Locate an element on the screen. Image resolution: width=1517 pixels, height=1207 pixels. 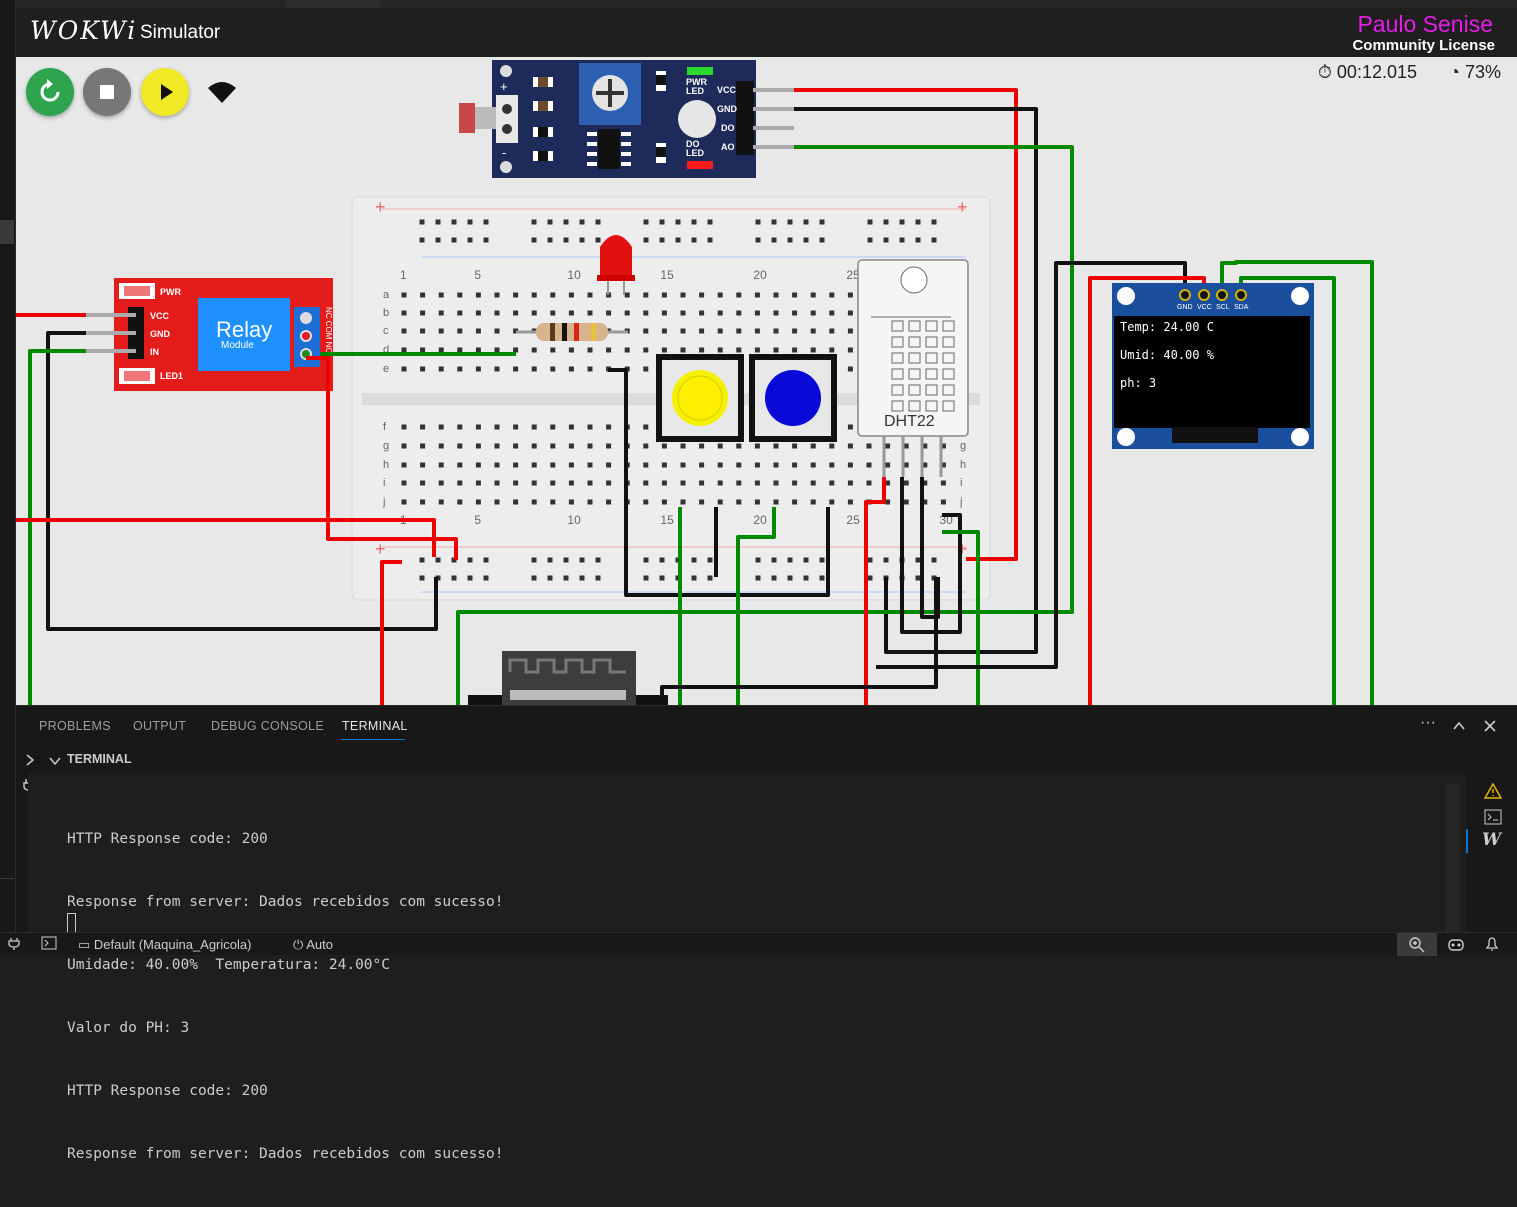
wifi-icon is located at coordinates (222, 93).